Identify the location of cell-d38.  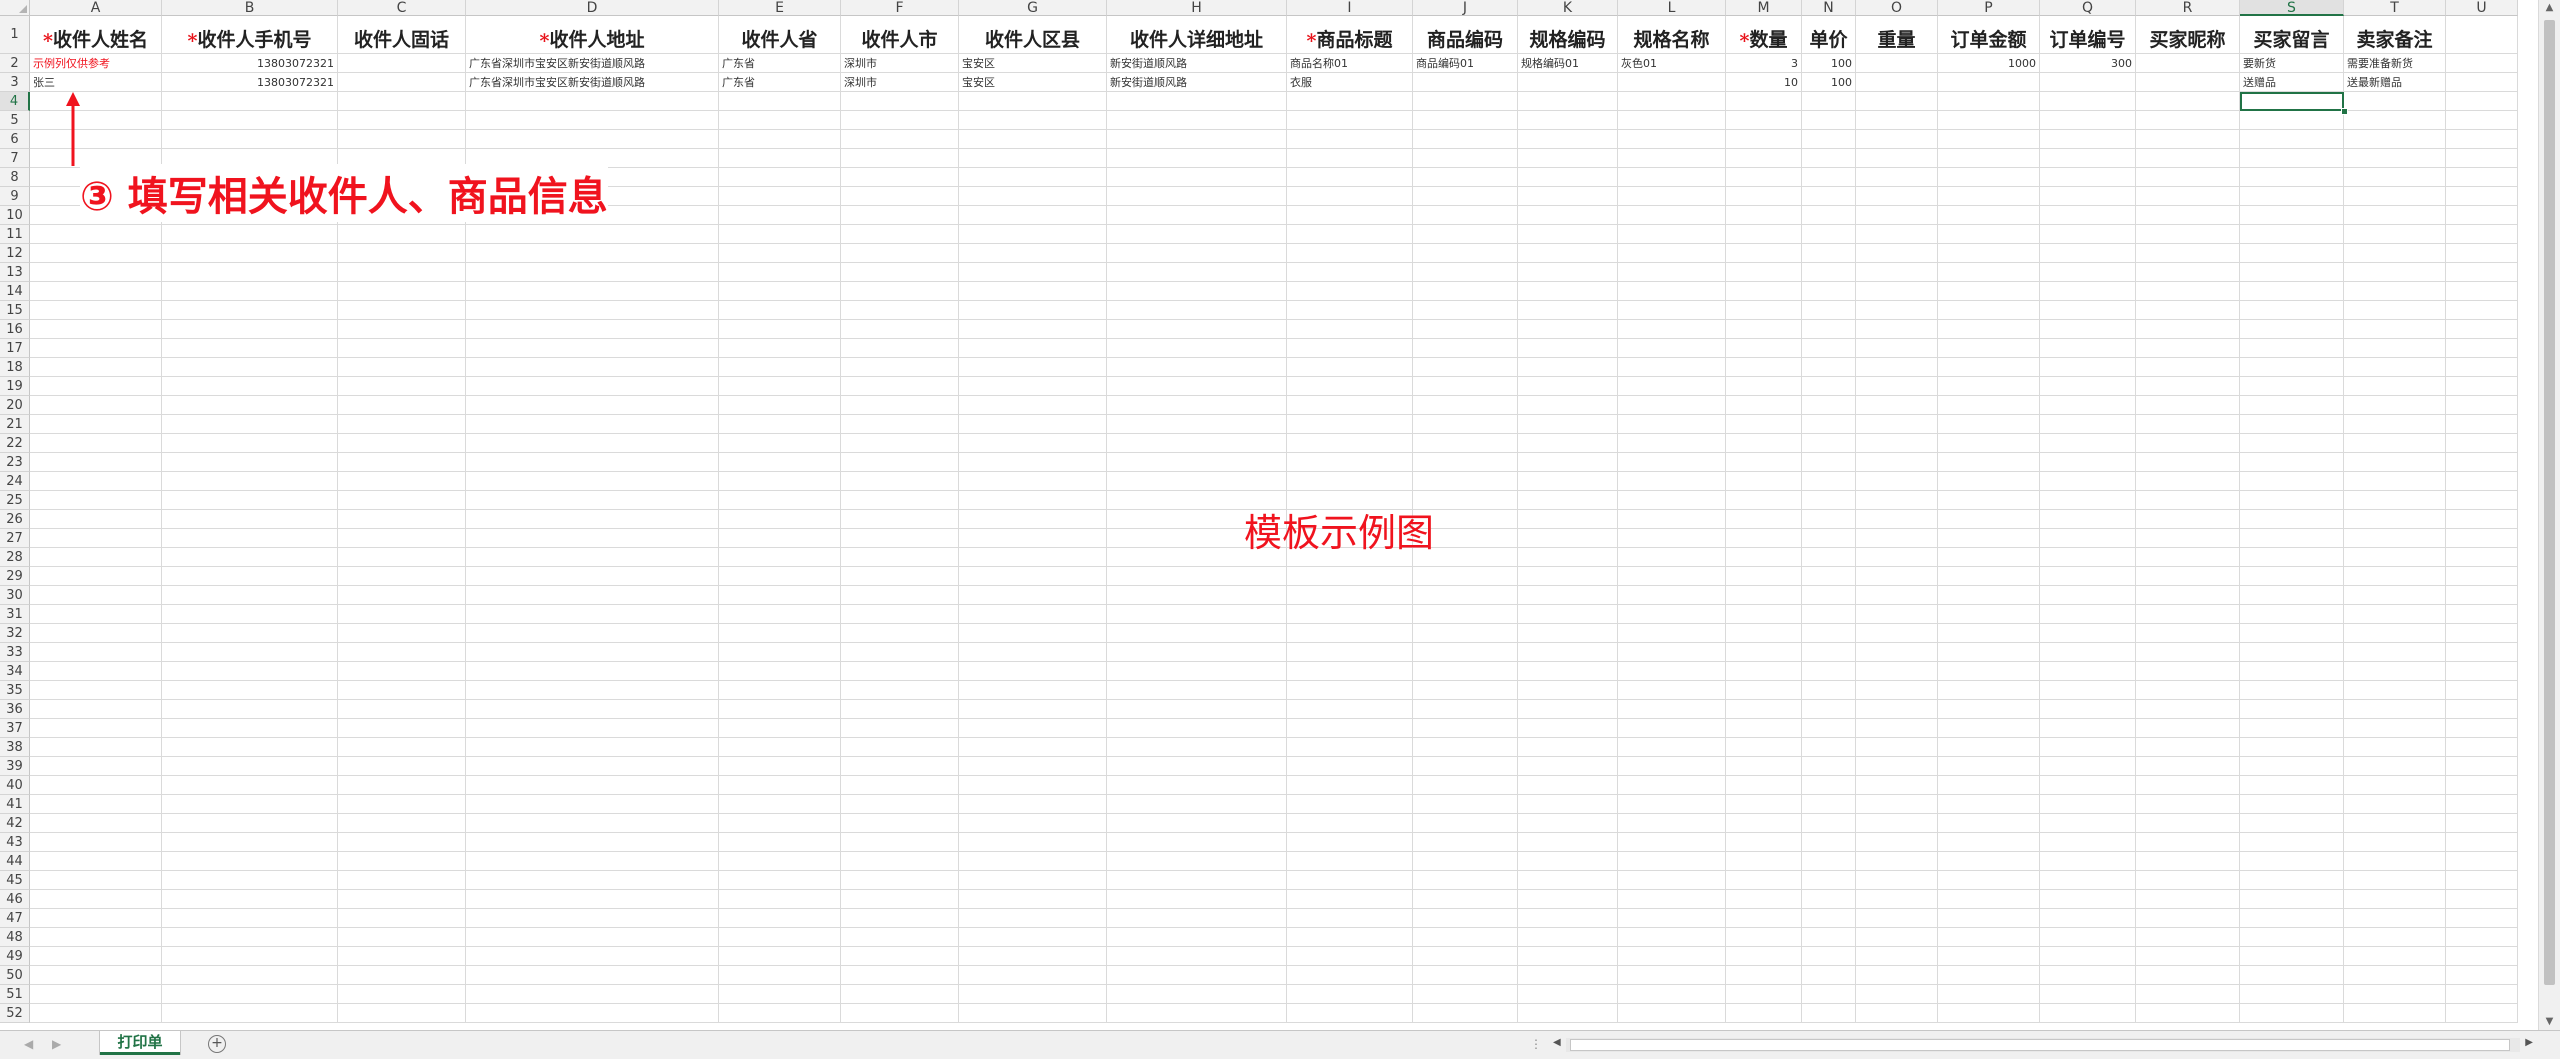
(592, 747).